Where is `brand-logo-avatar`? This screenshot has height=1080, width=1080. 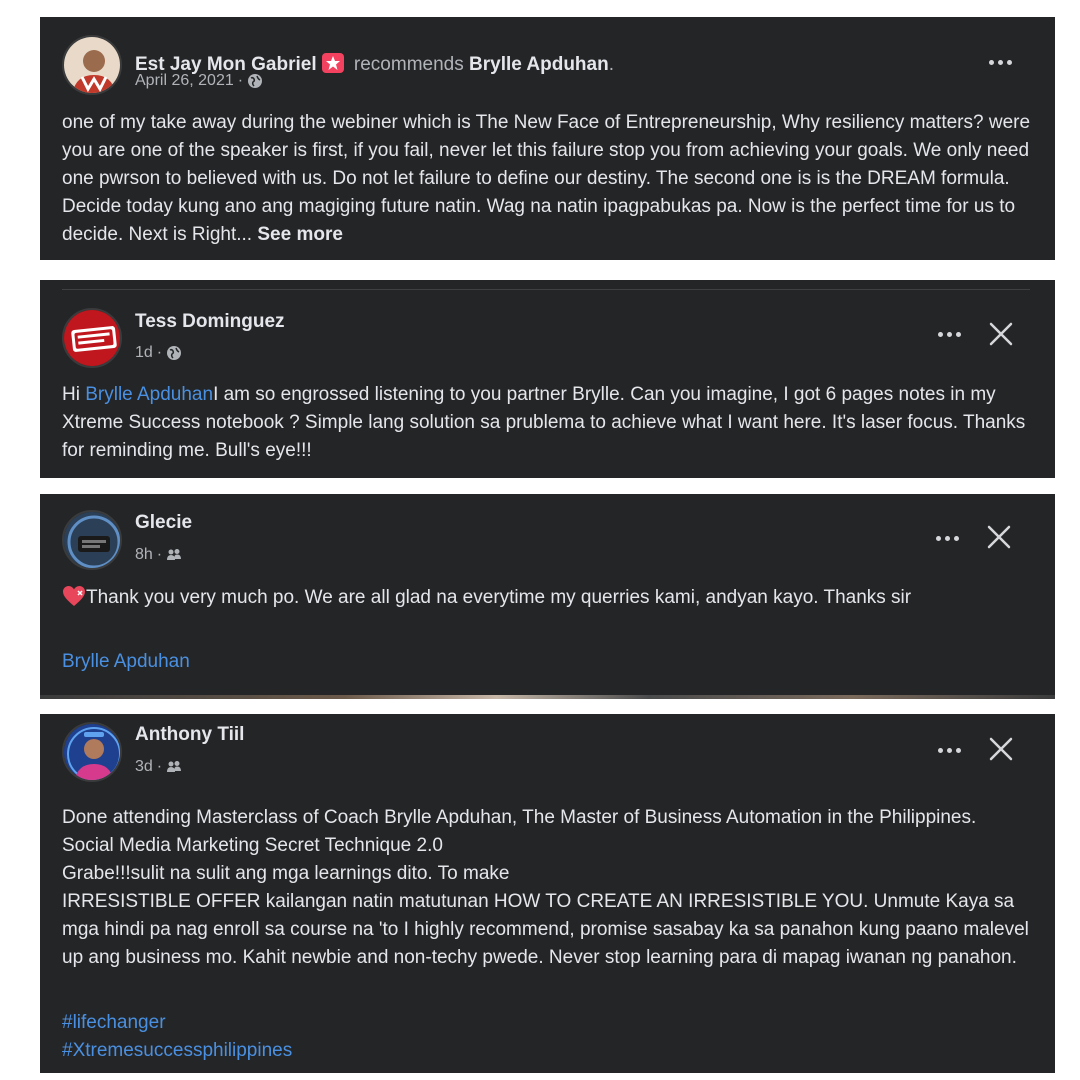 brand-logo-avatar is located at coordinates (92, 338).